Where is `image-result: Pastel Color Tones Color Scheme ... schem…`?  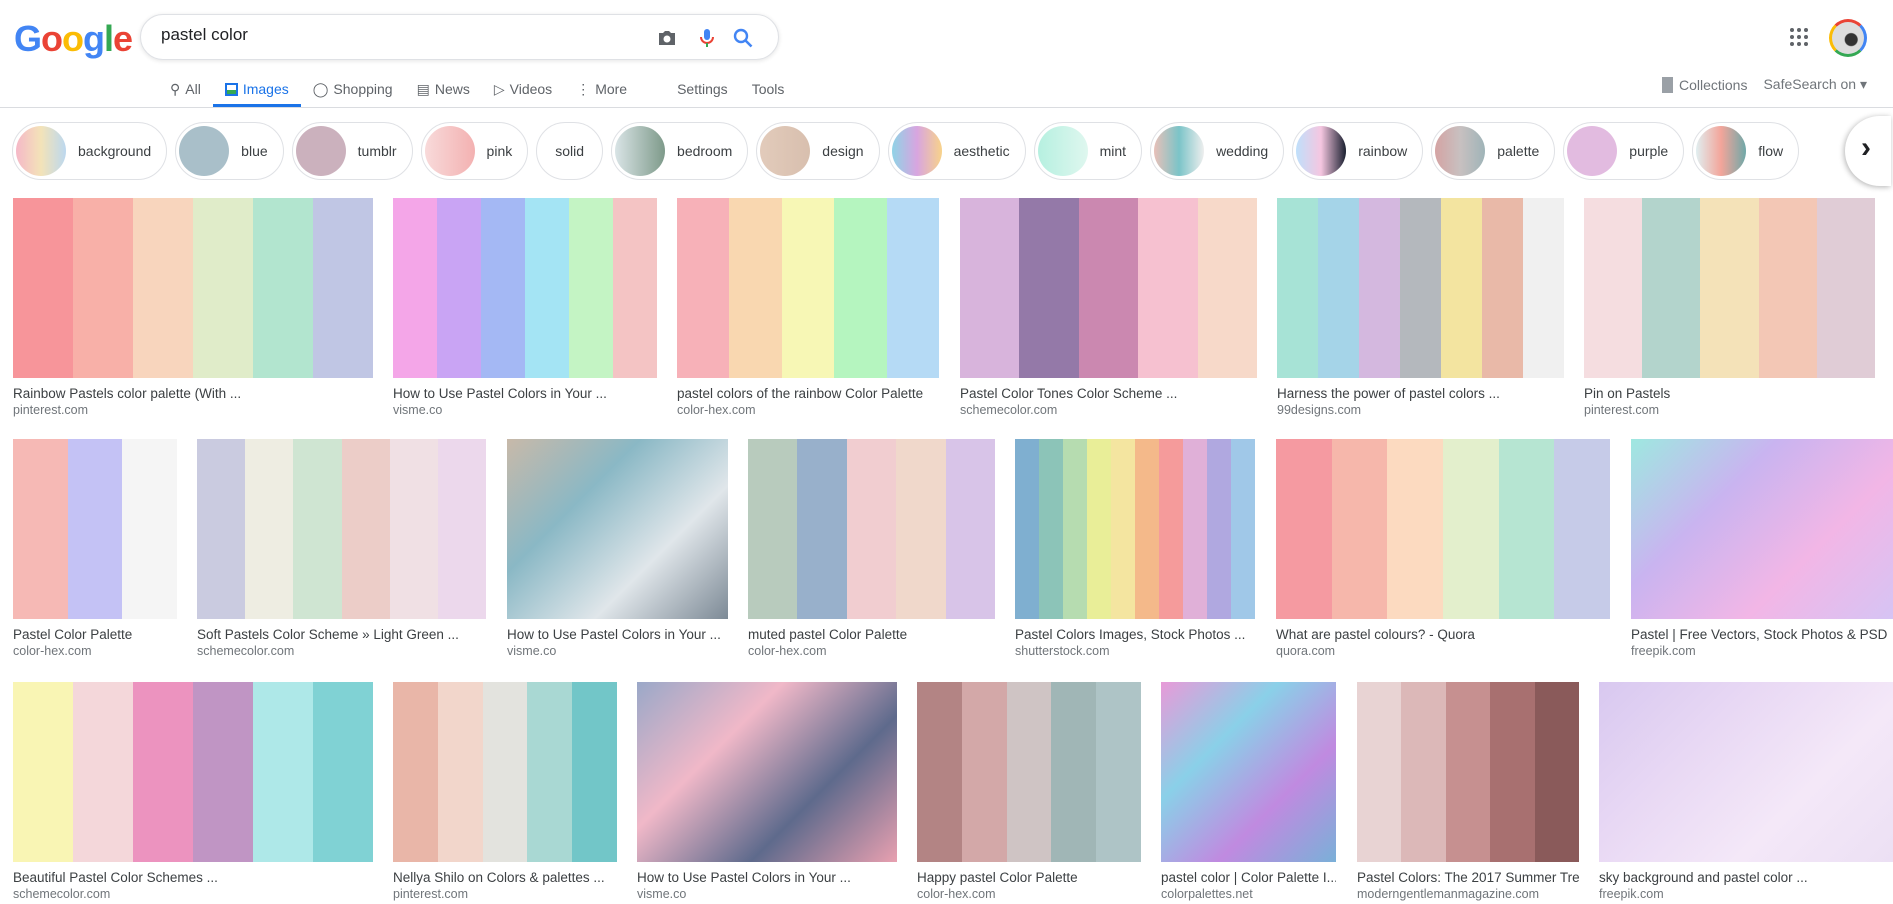
image-result: Pastel Color Tones Color Scheme ... schem… is located at coordinates (1108, 307).